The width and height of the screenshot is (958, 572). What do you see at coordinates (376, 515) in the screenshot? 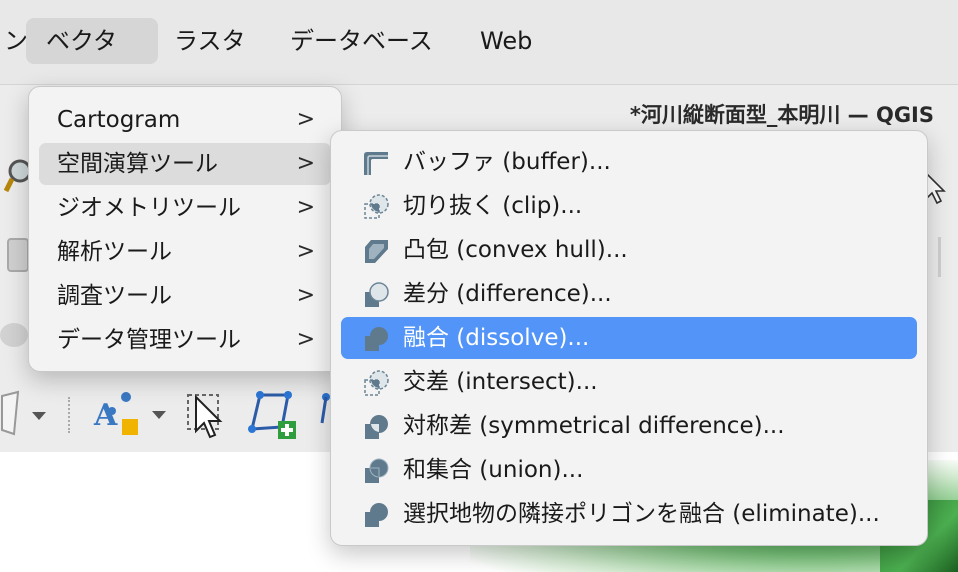
I see `eliminate-icon` at bounding box center [376, 515].